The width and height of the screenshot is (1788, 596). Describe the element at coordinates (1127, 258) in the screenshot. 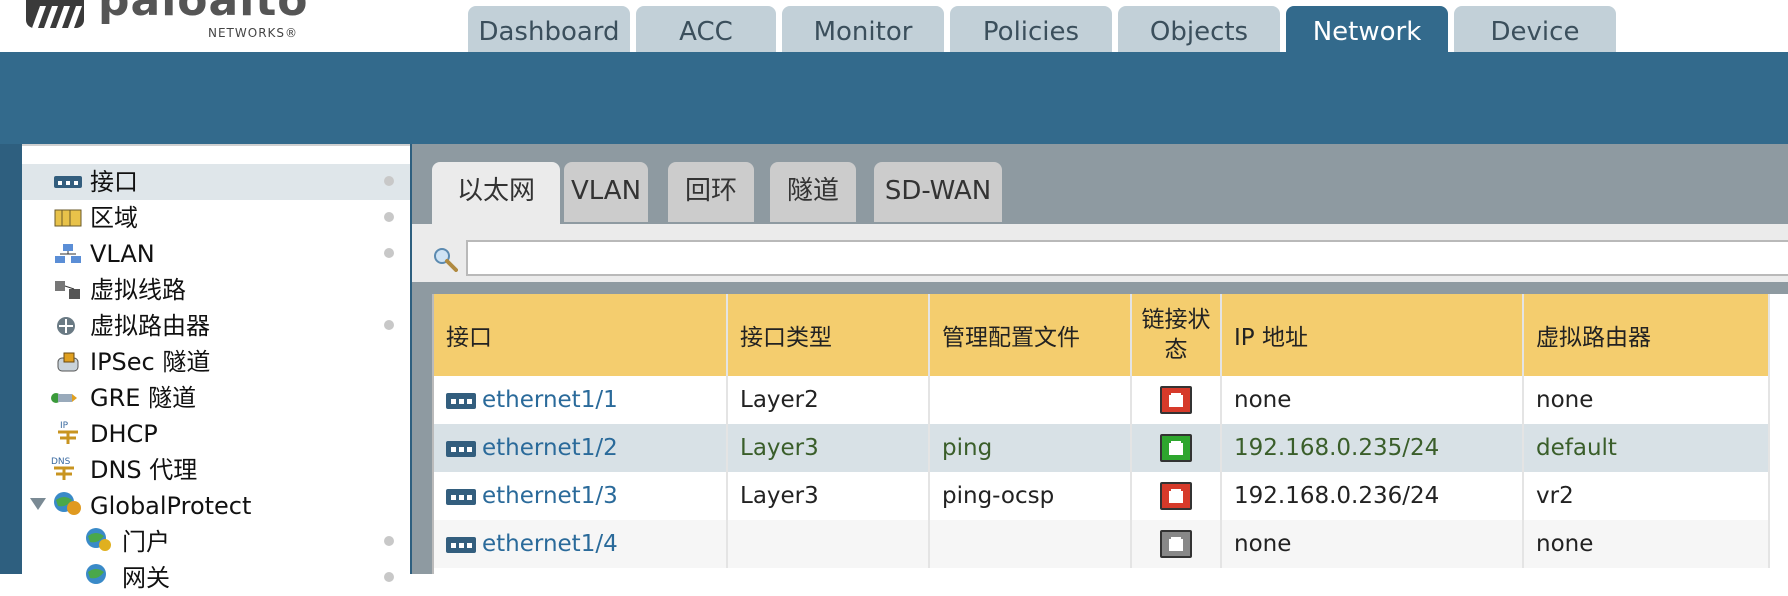

I see `filter-input` at that location.